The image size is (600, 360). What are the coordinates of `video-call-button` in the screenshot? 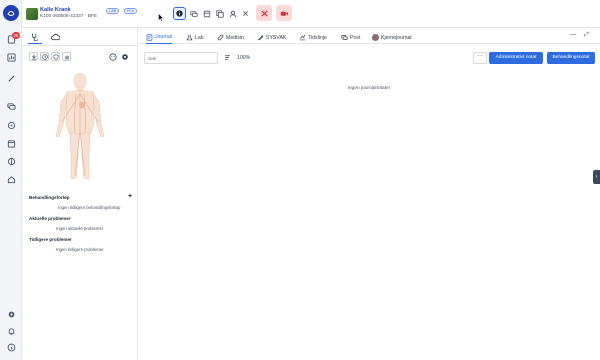 It's located at (284, 13).